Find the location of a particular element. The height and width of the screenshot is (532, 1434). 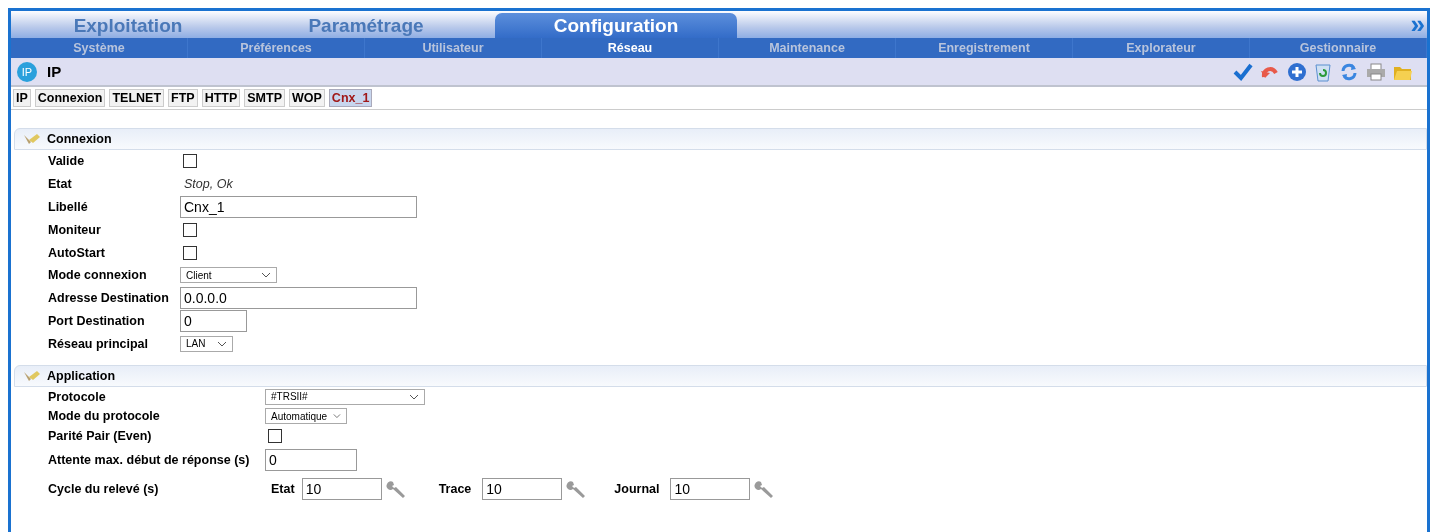

input-field: Cnx_1 is located at coordinates (298, 207).